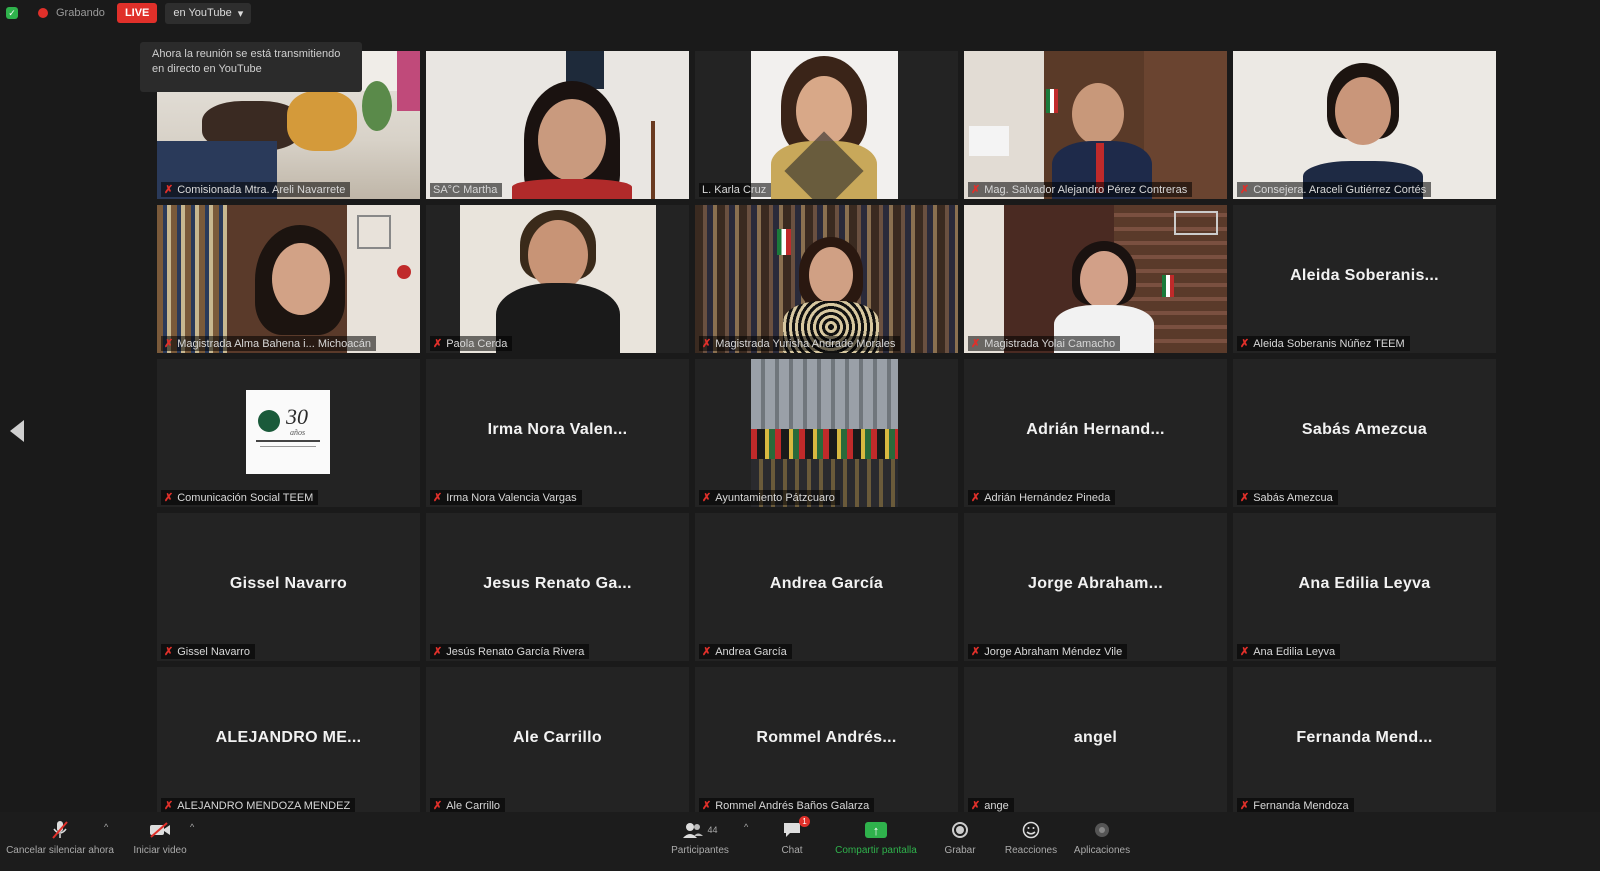 The width and height of the screenshot is (1600, 871). I want to click on previous-page-arrow-icon, so click(17, 431).